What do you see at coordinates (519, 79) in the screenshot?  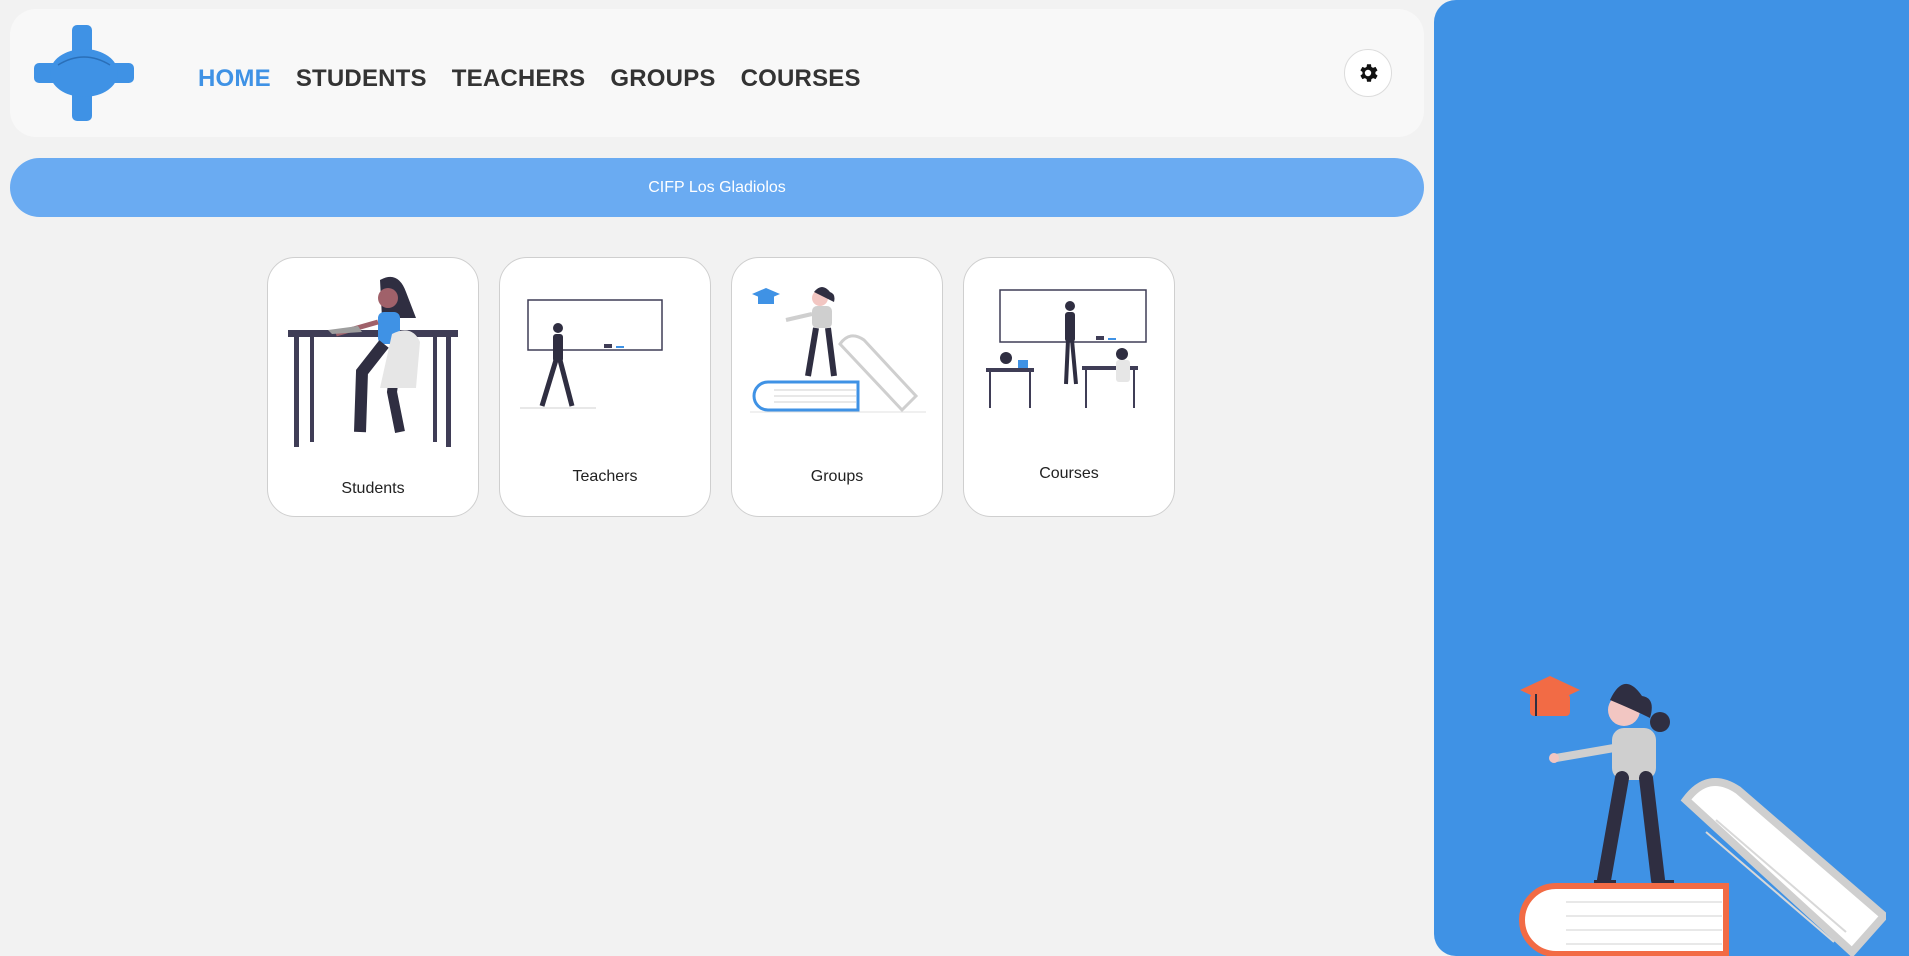 I see `nav-item-teachers: TEACHERS` at bounding box center [519, 79].